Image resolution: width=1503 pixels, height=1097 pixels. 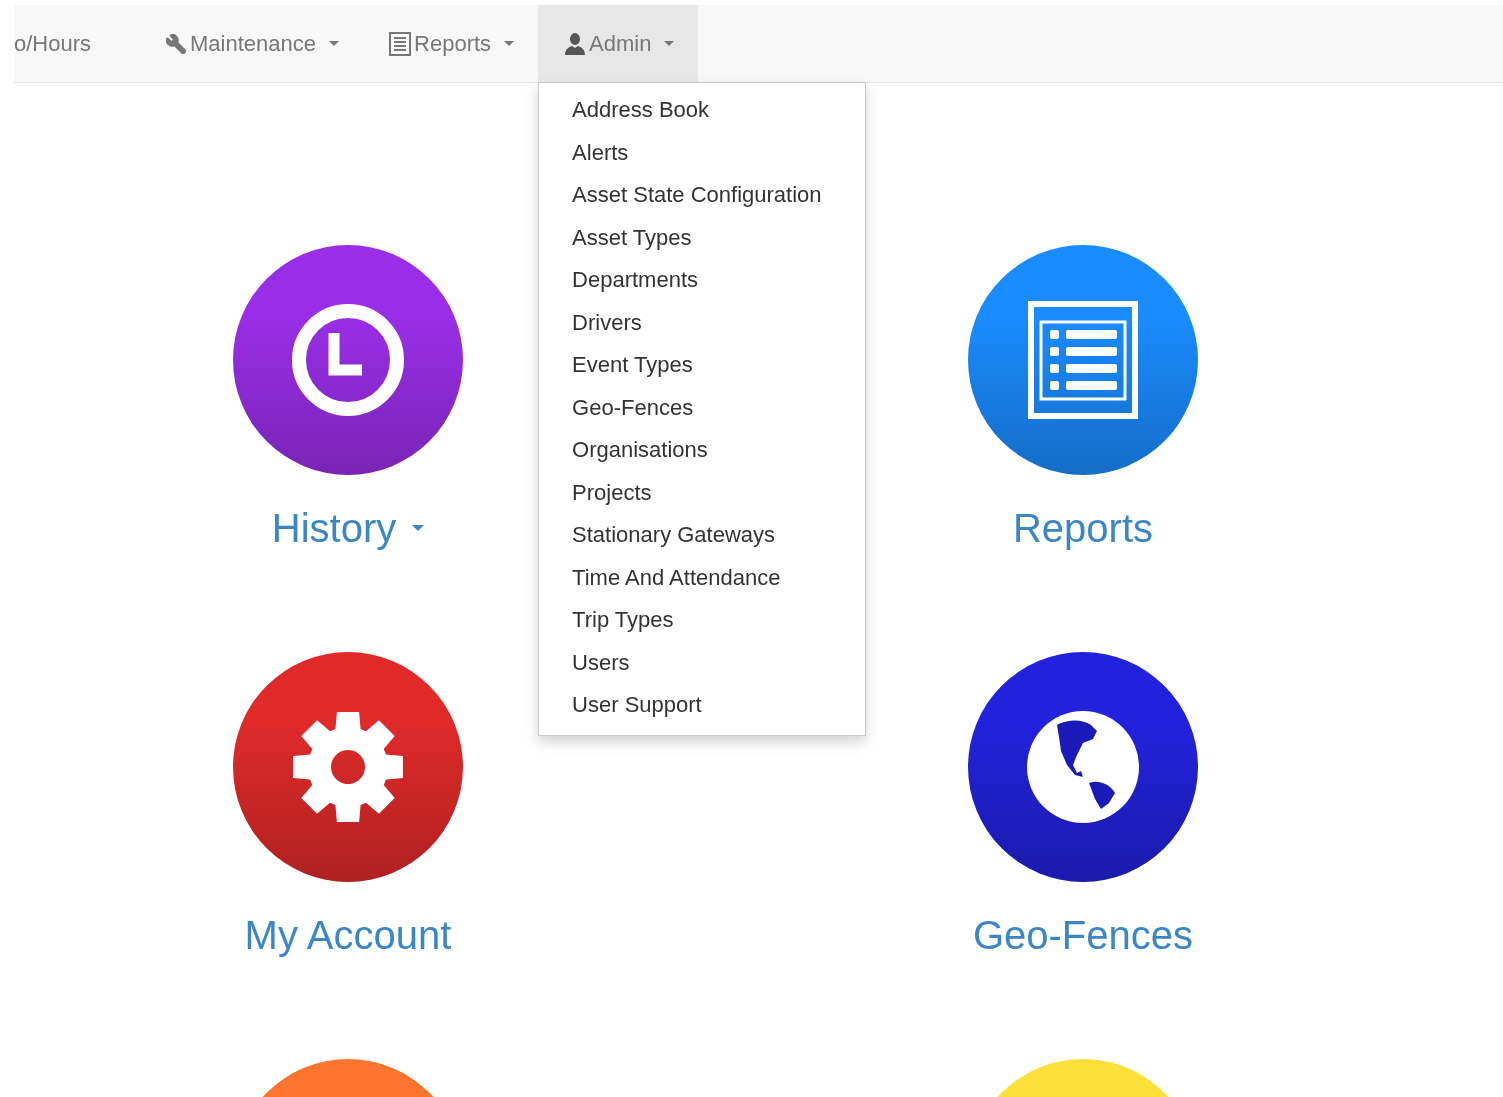 I want to click on menu-item: Asset Types, so click(x=702, y=237).